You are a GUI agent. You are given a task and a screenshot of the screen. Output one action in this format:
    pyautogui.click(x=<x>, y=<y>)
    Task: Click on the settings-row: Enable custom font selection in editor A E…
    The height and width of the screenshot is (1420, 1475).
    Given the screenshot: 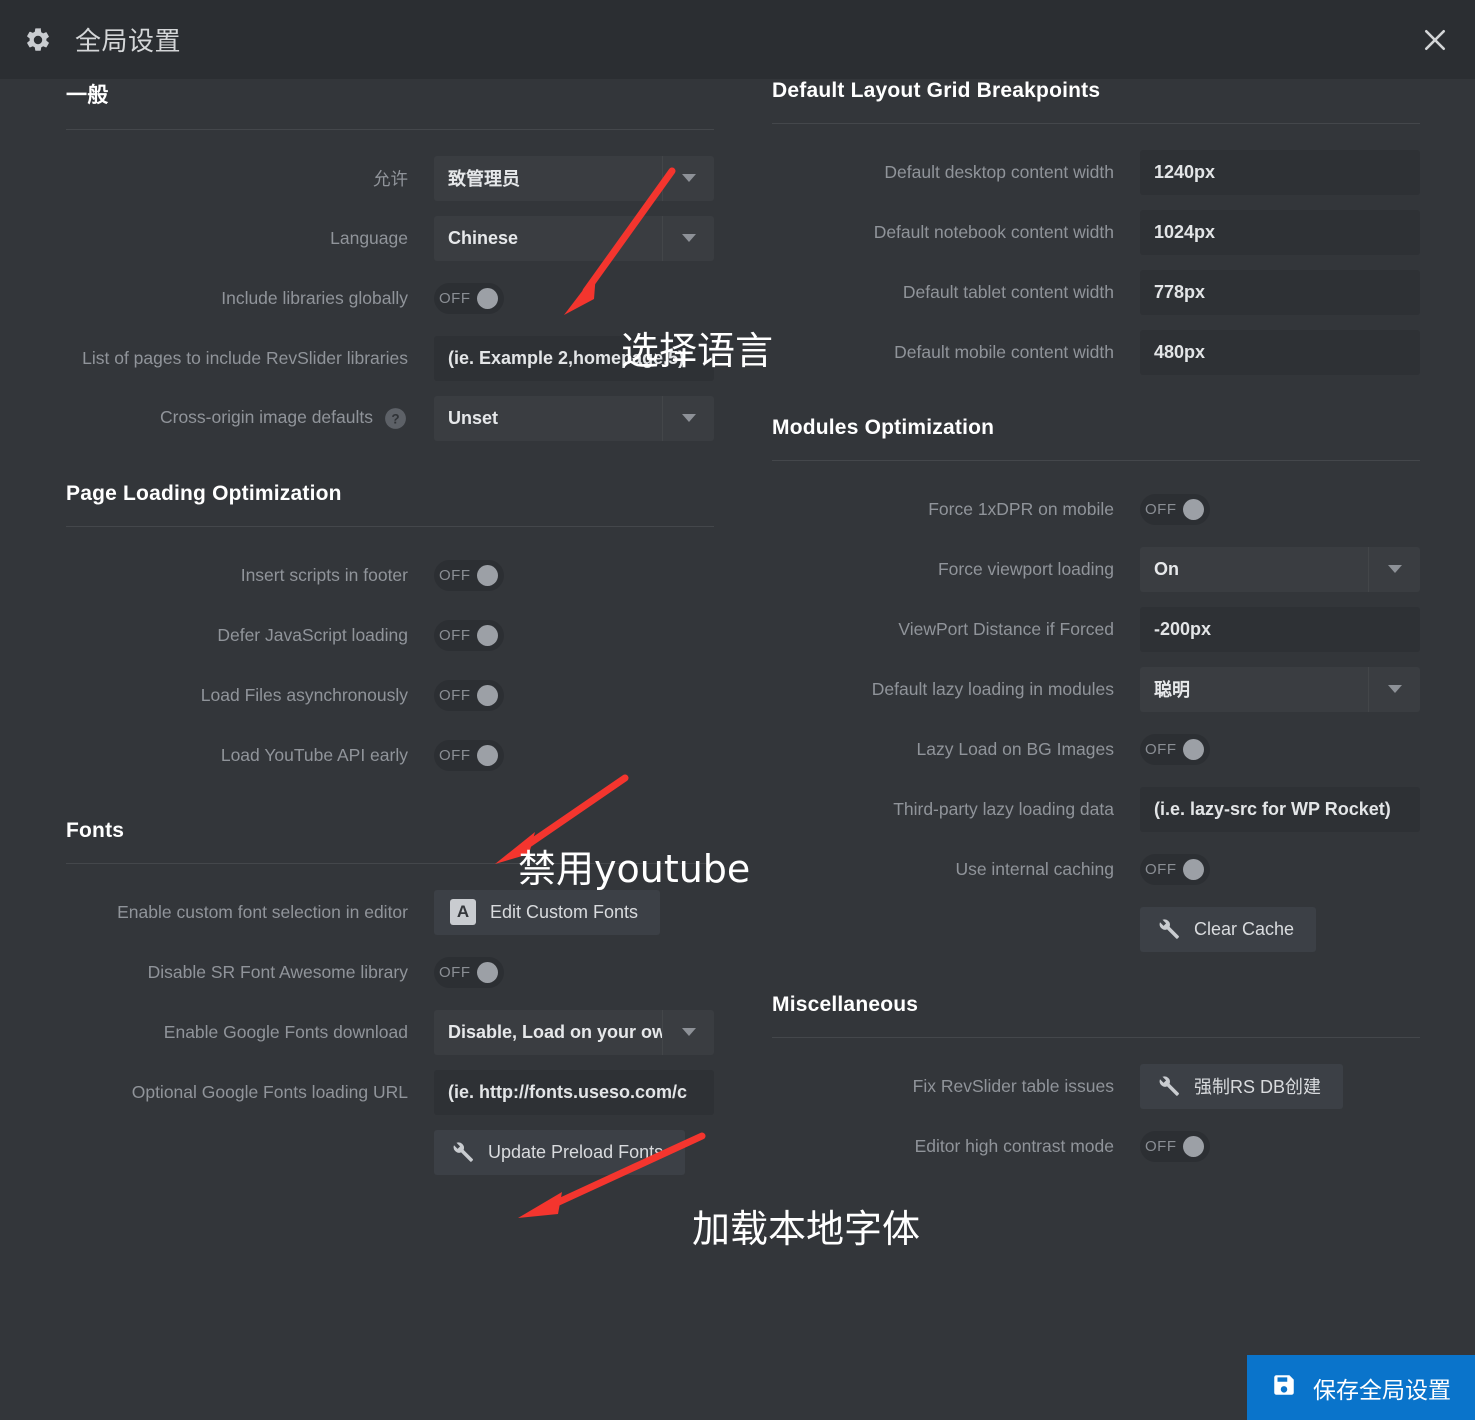 What is the action you would take?
    pyautogui.click(x=390, y=912)
    